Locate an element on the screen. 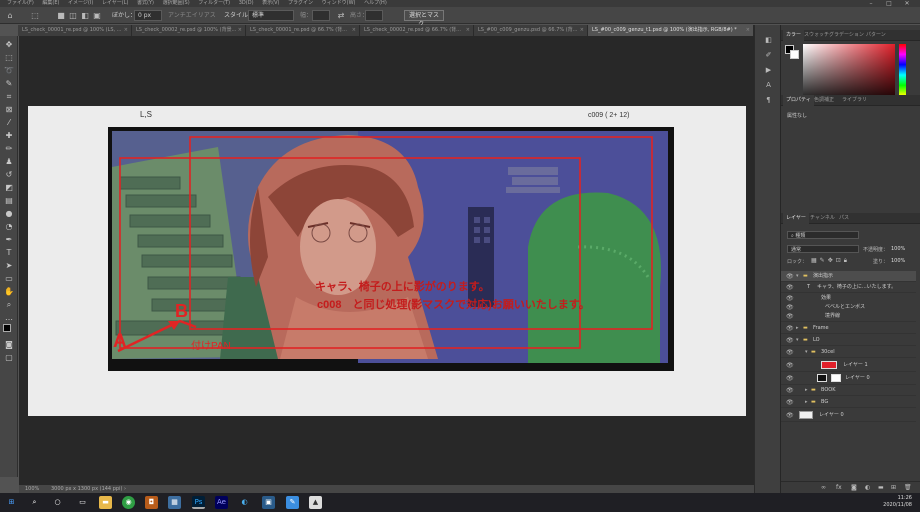 This screenshot has height=512, width=920. crop-tool-icon: ⌗ is located at coordinates (9, 97).